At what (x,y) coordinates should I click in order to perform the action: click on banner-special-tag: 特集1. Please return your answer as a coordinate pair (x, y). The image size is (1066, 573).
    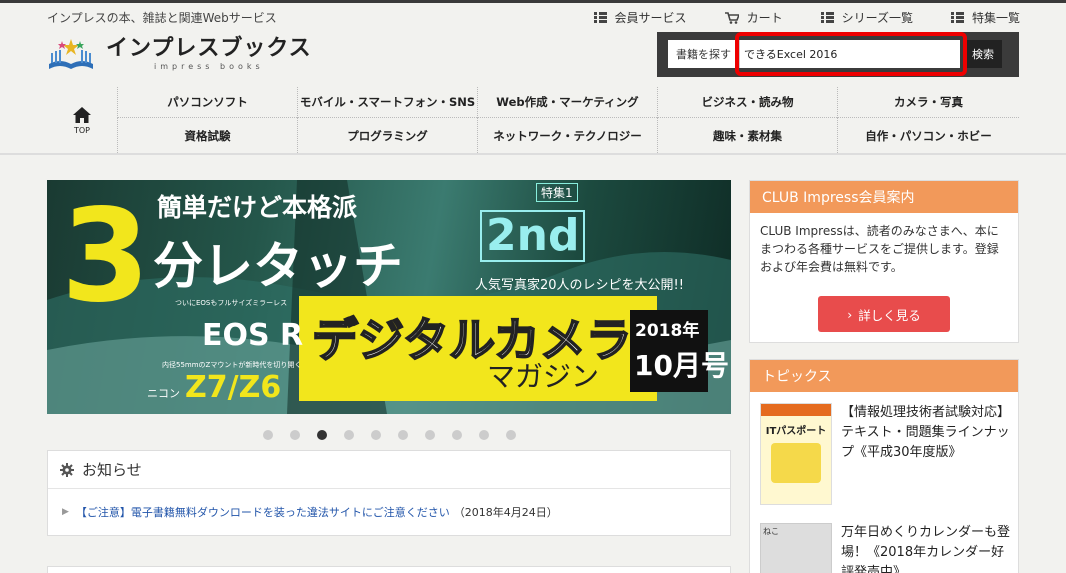
    Looking at the image, I should click on (557, 192).